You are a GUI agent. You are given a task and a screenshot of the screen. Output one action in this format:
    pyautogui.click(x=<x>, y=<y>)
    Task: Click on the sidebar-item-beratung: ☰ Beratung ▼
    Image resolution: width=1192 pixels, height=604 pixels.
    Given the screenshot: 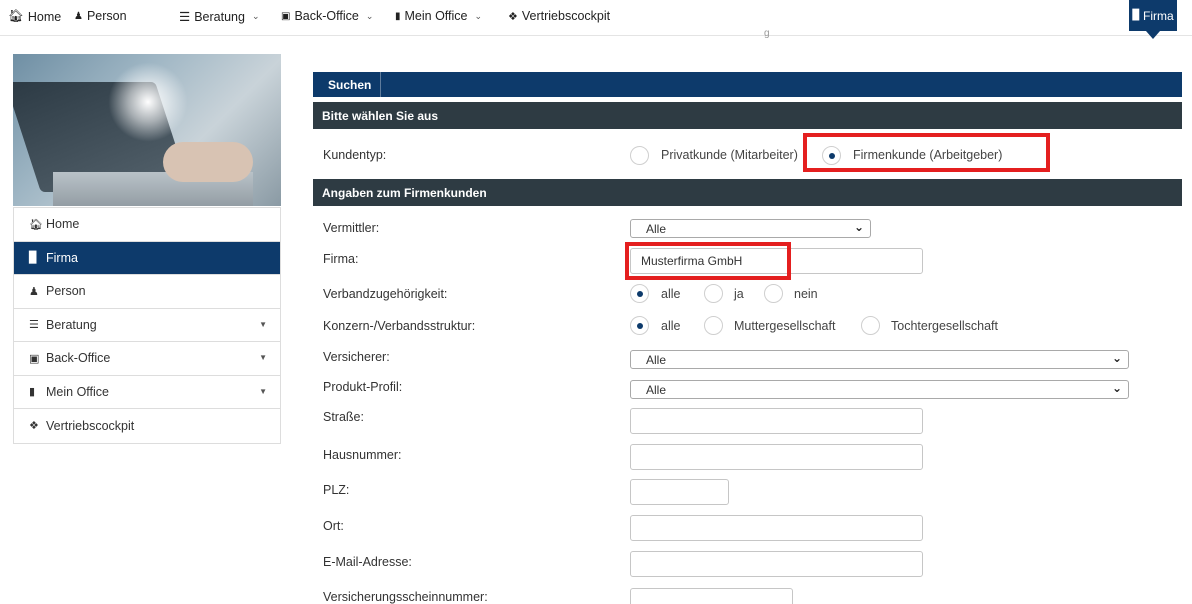 What is the action you would take?
    pyautogui.click(x=147, y=325)
    